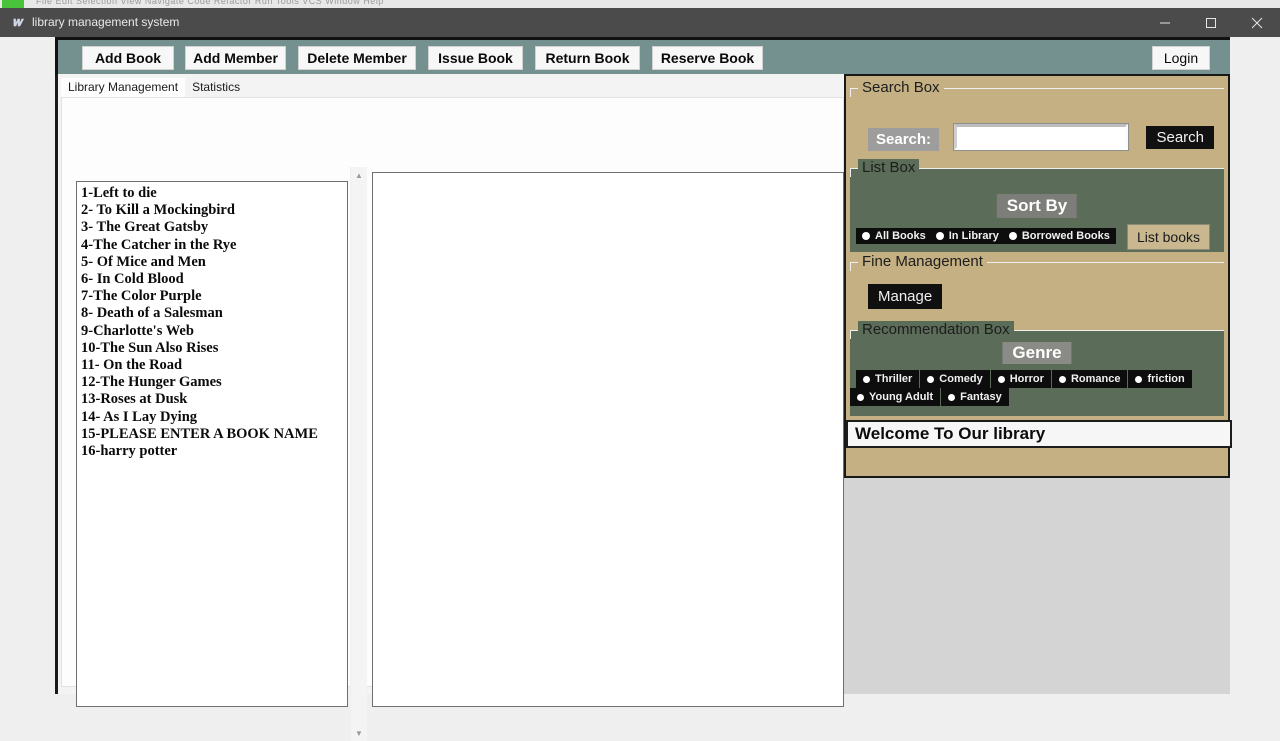  Describe the element at coordinates (359, 733) in the screenshot. I see `scroll-down-arrow: ▼` at that location.